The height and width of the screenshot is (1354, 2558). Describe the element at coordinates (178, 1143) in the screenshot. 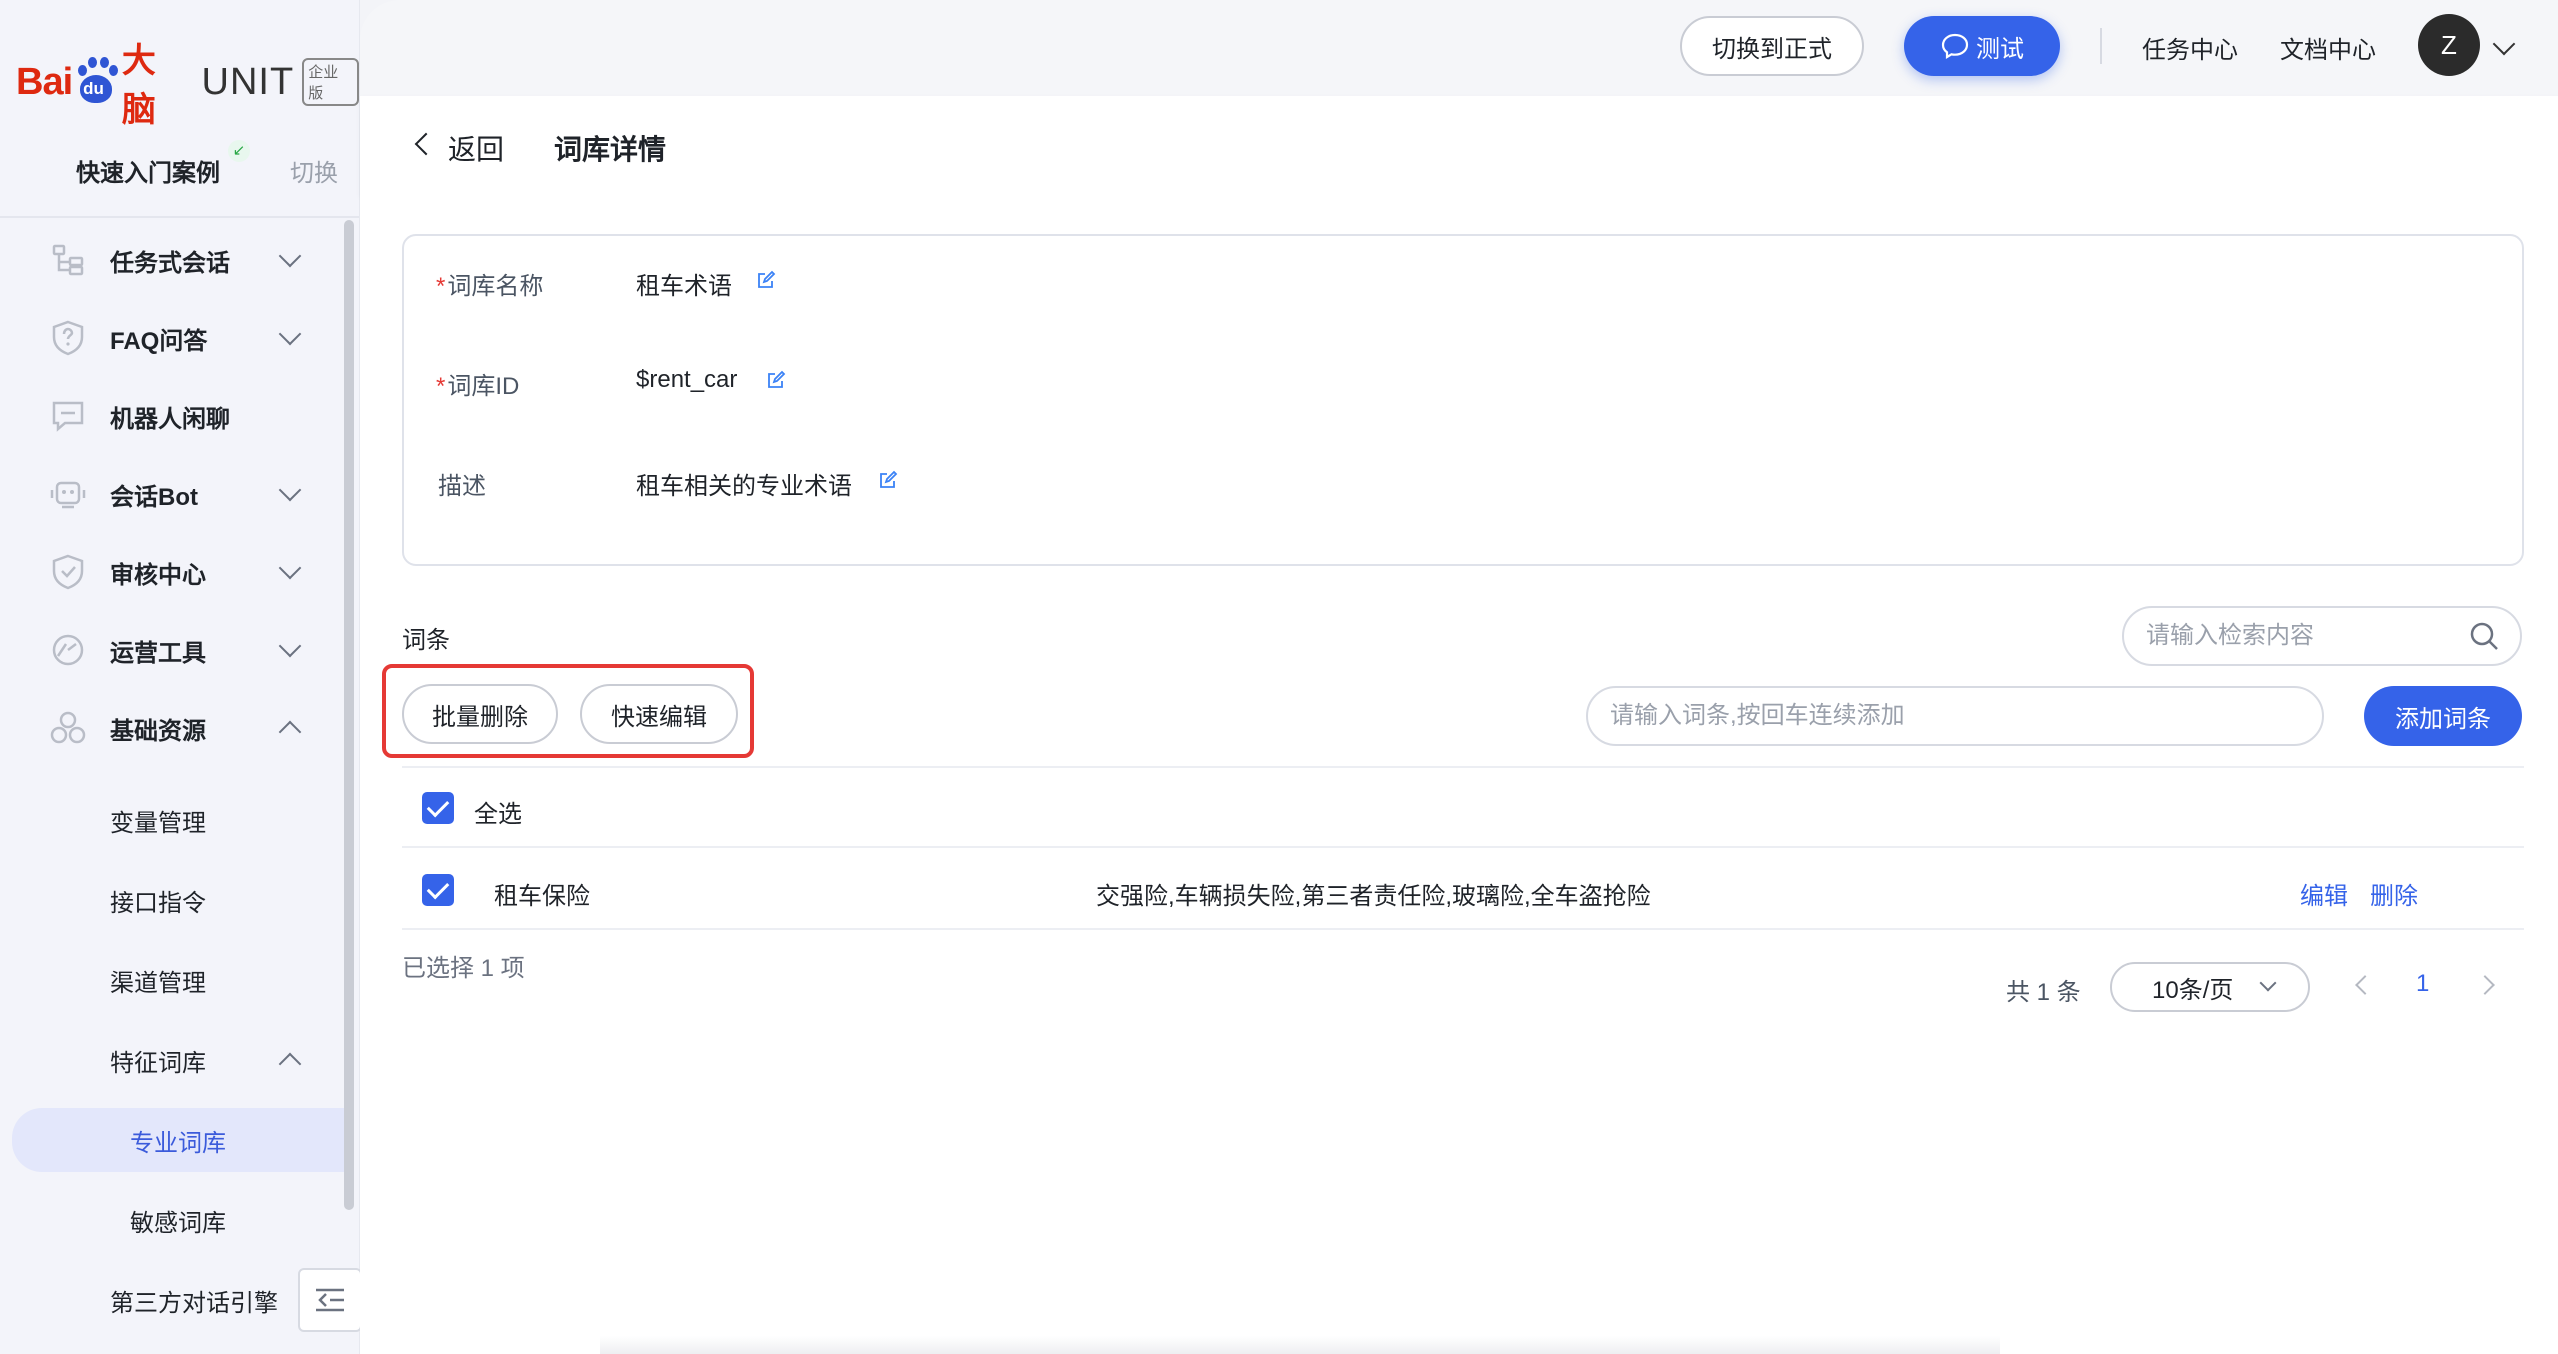

I see `sidebar-item-label: 专业词库` at that location.